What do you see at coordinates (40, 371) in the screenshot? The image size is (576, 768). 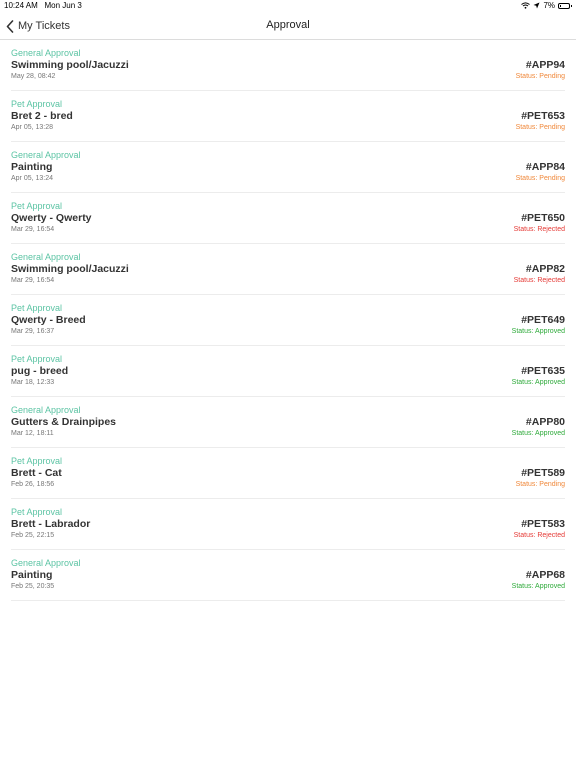 I see `ticket-title: pug - breed` at bounding box center [40, 371].